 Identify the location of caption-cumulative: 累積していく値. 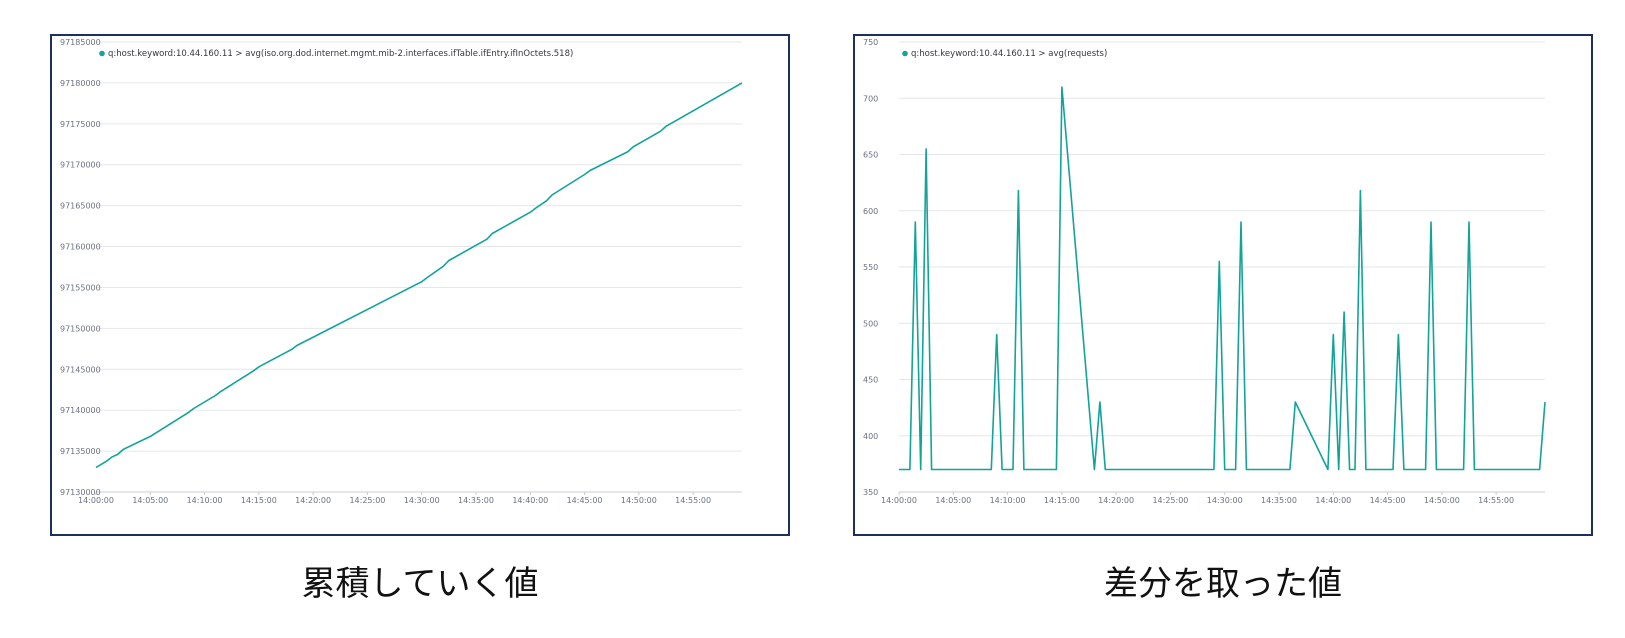
(420, 584).